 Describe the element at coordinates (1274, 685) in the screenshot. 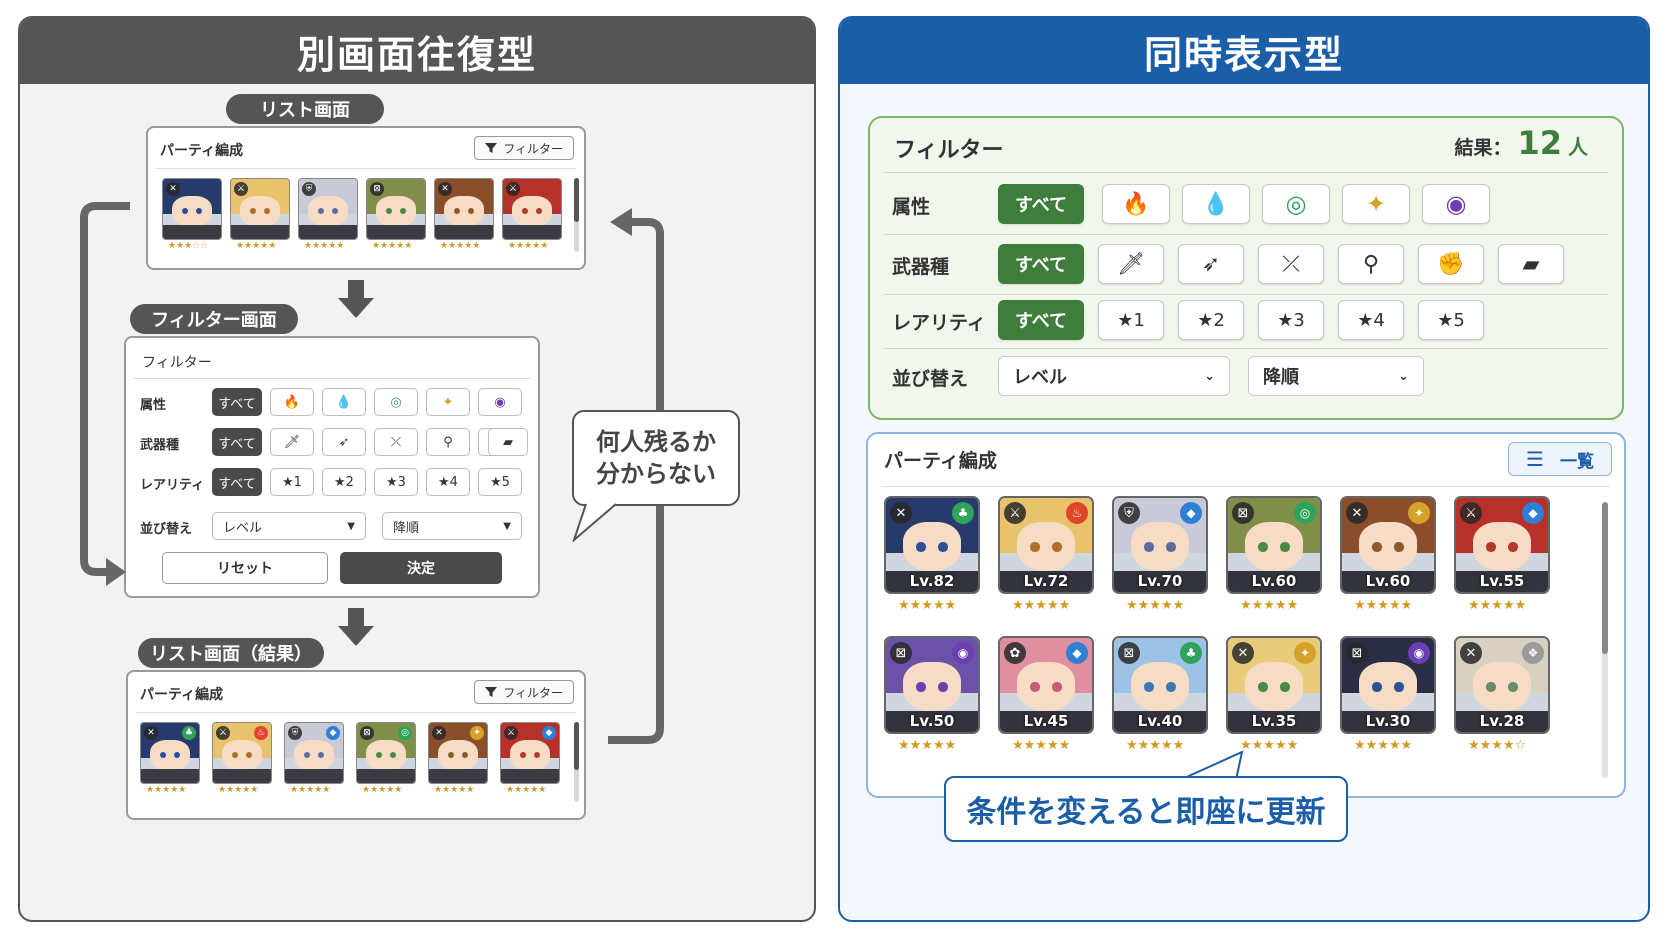

I see `character-avatar: ✕ ✦ Lv.35` at that location.